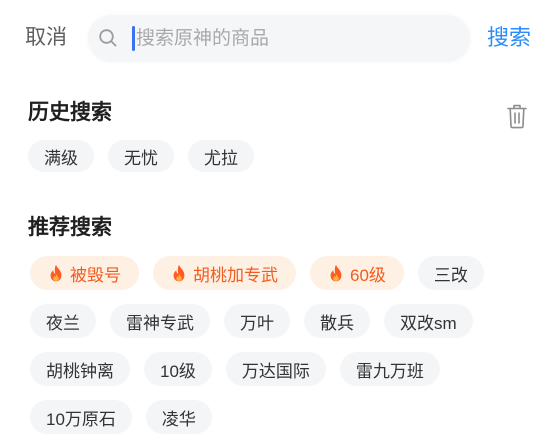 The image size is (557, 444). I want to click on search-bar, so click(279, 38).